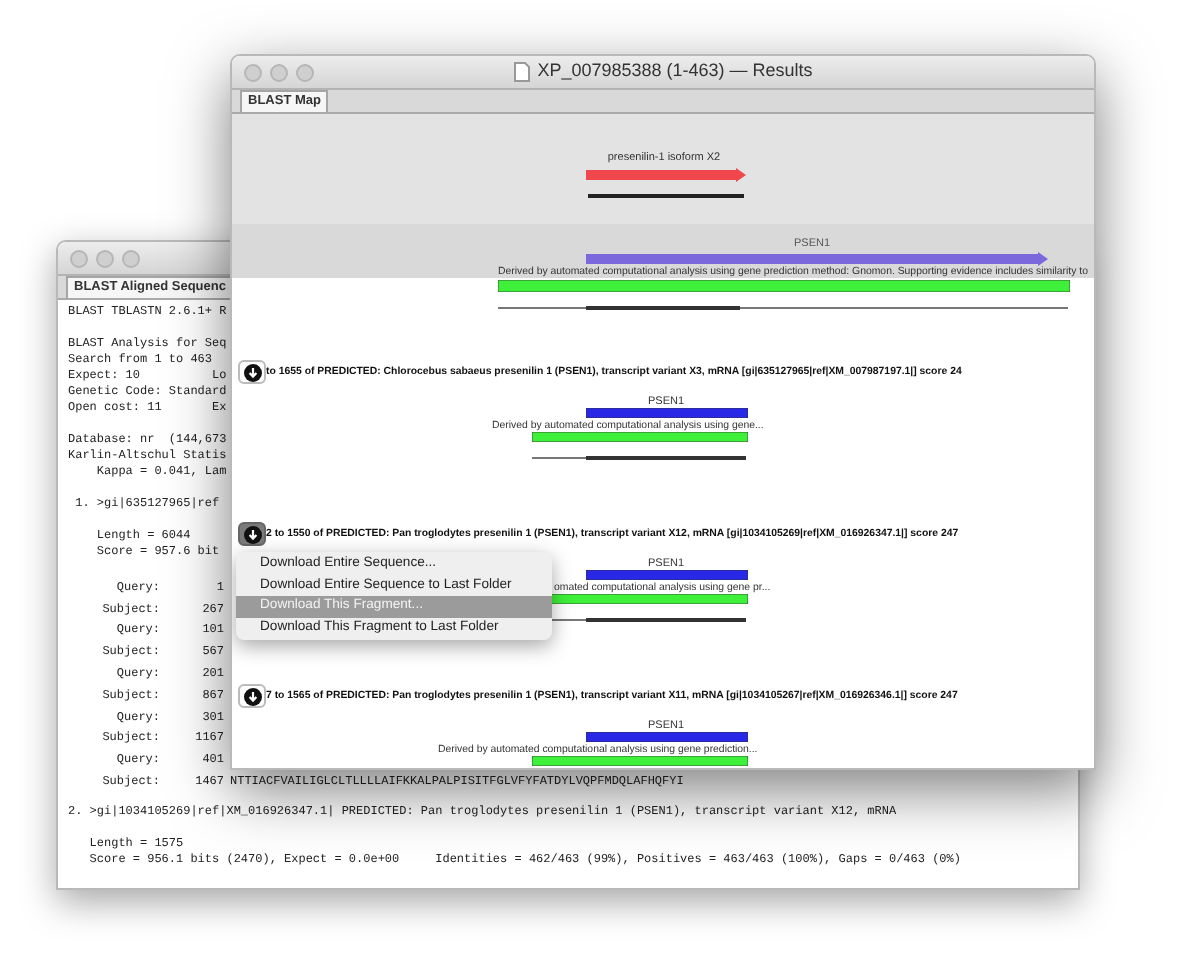 The height and width of the screenshot is (960, 1196). I want to click on window-title: XP_007985388 (1-463) — Results, so click(675, 71).